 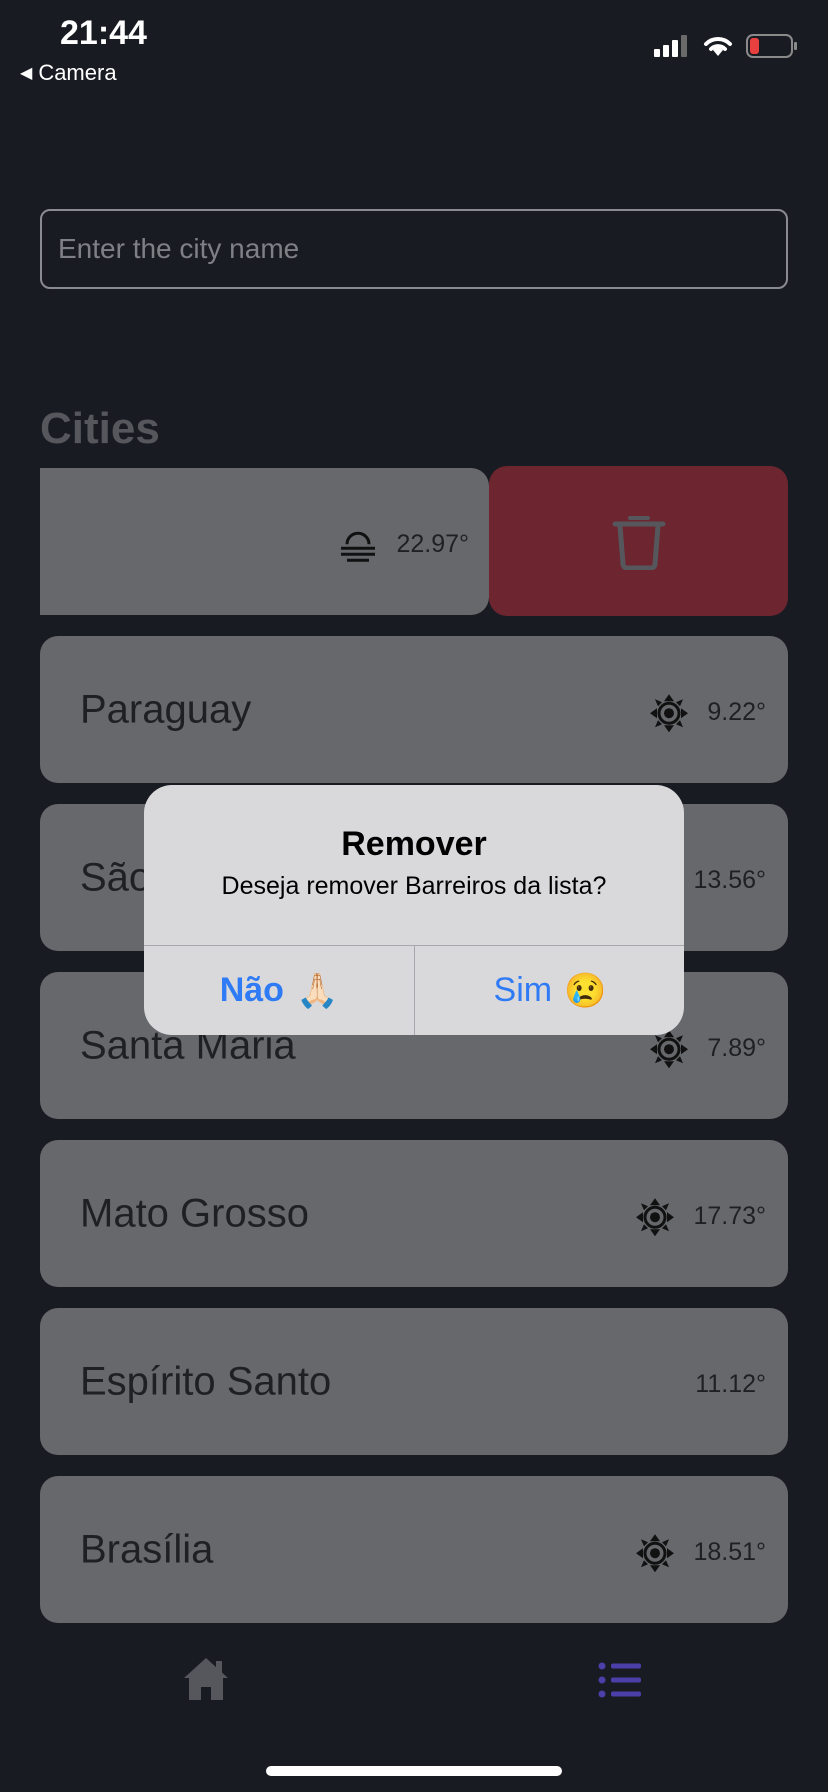 I want to click on trash-icon, so click(x=638, y=543).